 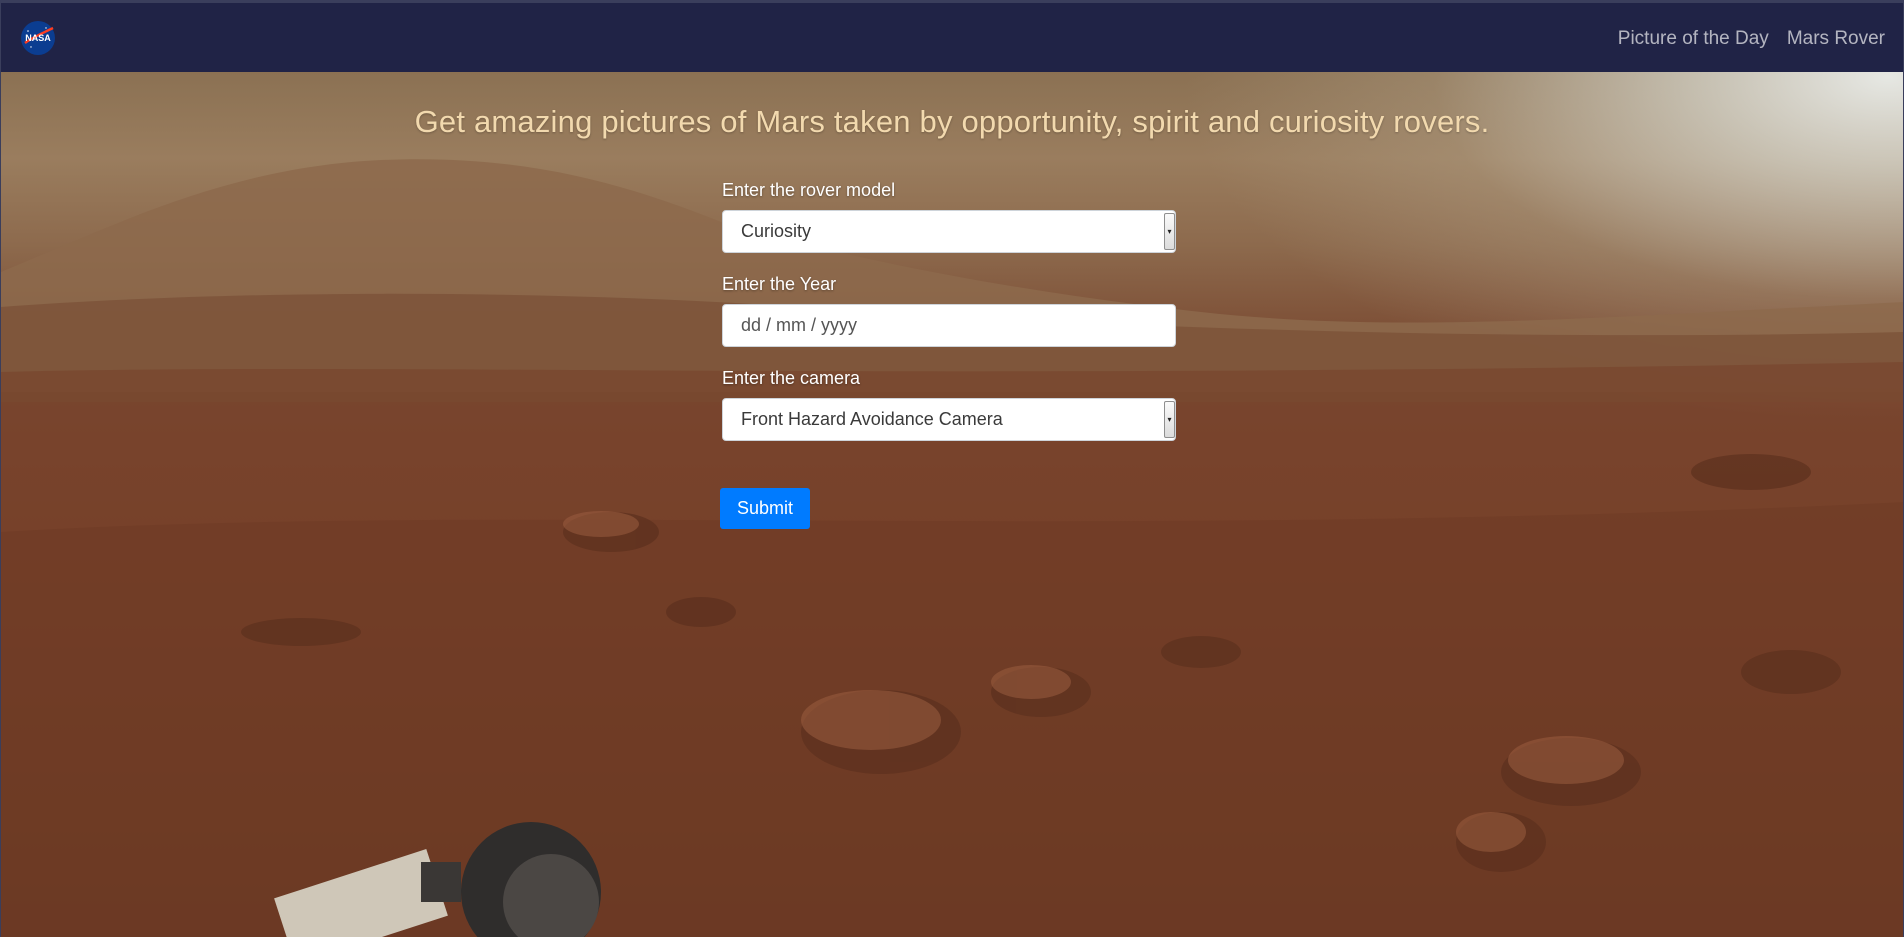 I want to click on nav-links: Picture of the Day Mars Rover, so click(x=1751, y=39).